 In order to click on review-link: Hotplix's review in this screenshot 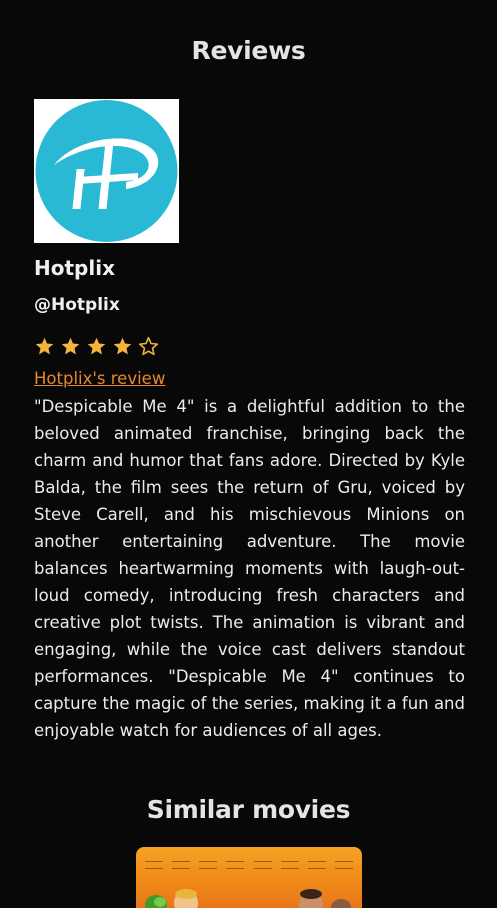, I will do `click(99, 378)`.